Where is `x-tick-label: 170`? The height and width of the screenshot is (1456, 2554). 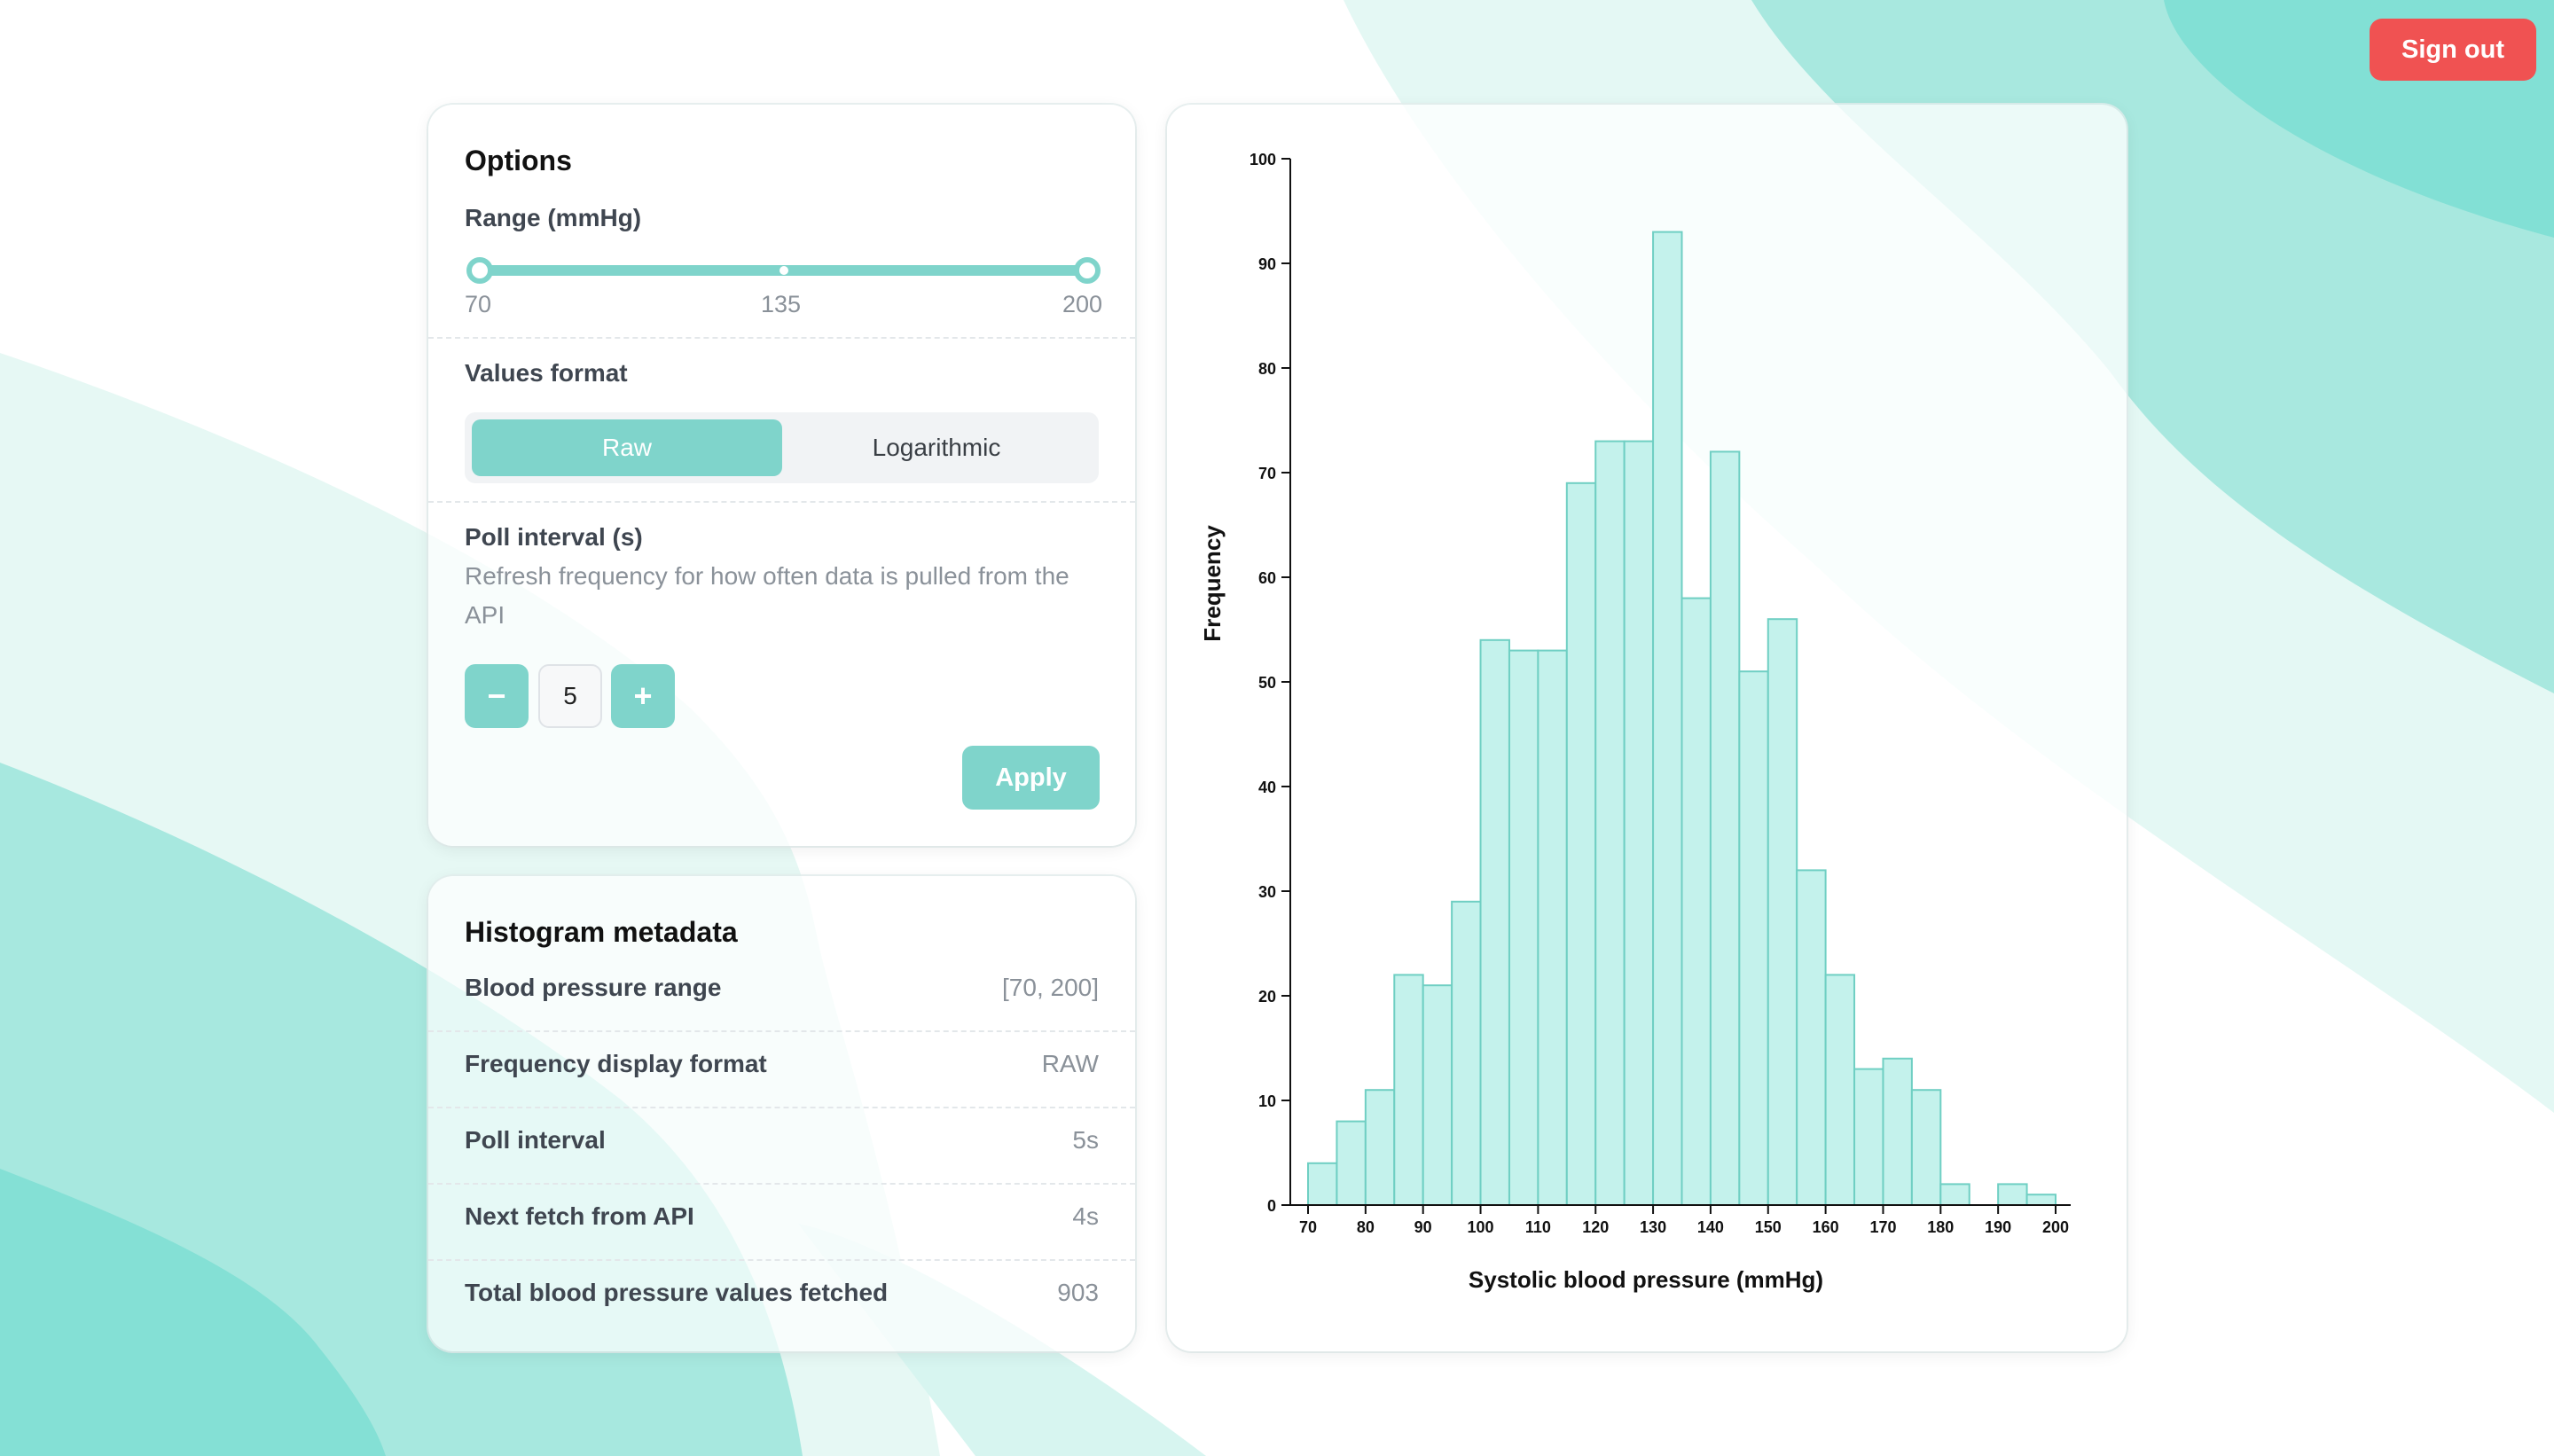
x-tick-label: 170 is located at coordinates (1882, 1227).